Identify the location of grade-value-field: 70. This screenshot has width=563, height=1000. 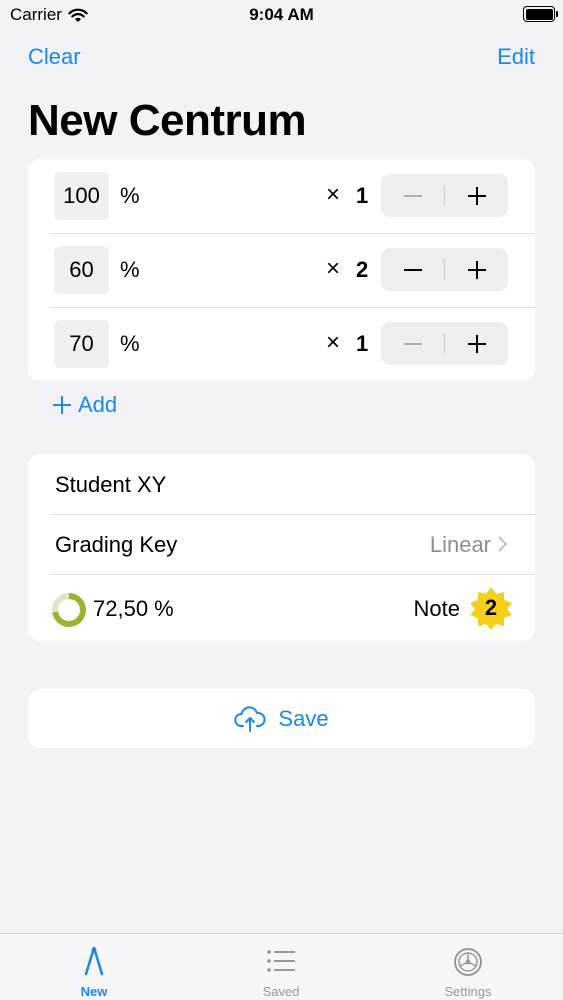
(81, 344).